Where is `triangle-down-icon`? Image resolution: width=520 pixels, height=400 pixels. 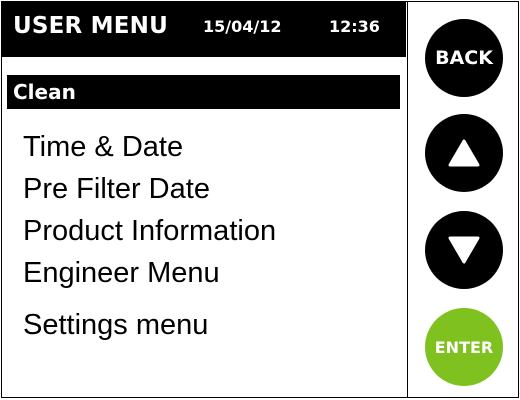
triangle-down-icon is located at coordinates (464, 250).